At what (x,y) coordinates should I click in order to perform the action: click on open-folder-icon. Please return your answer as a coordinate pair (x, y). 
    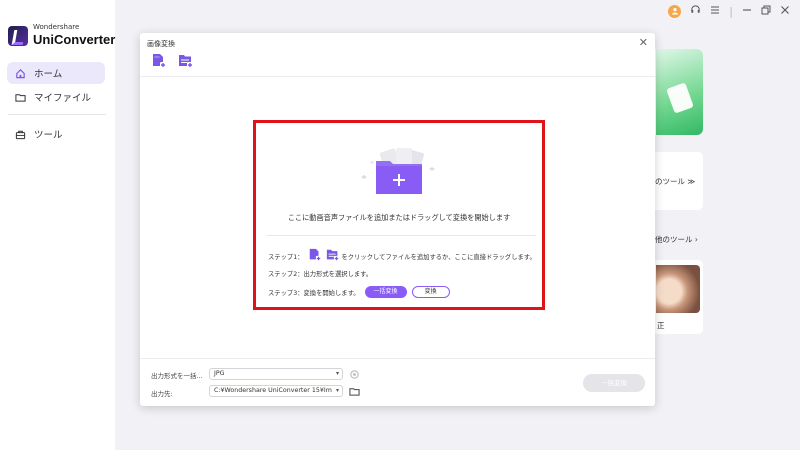
    Looking at the image, I should click on (354, 391).